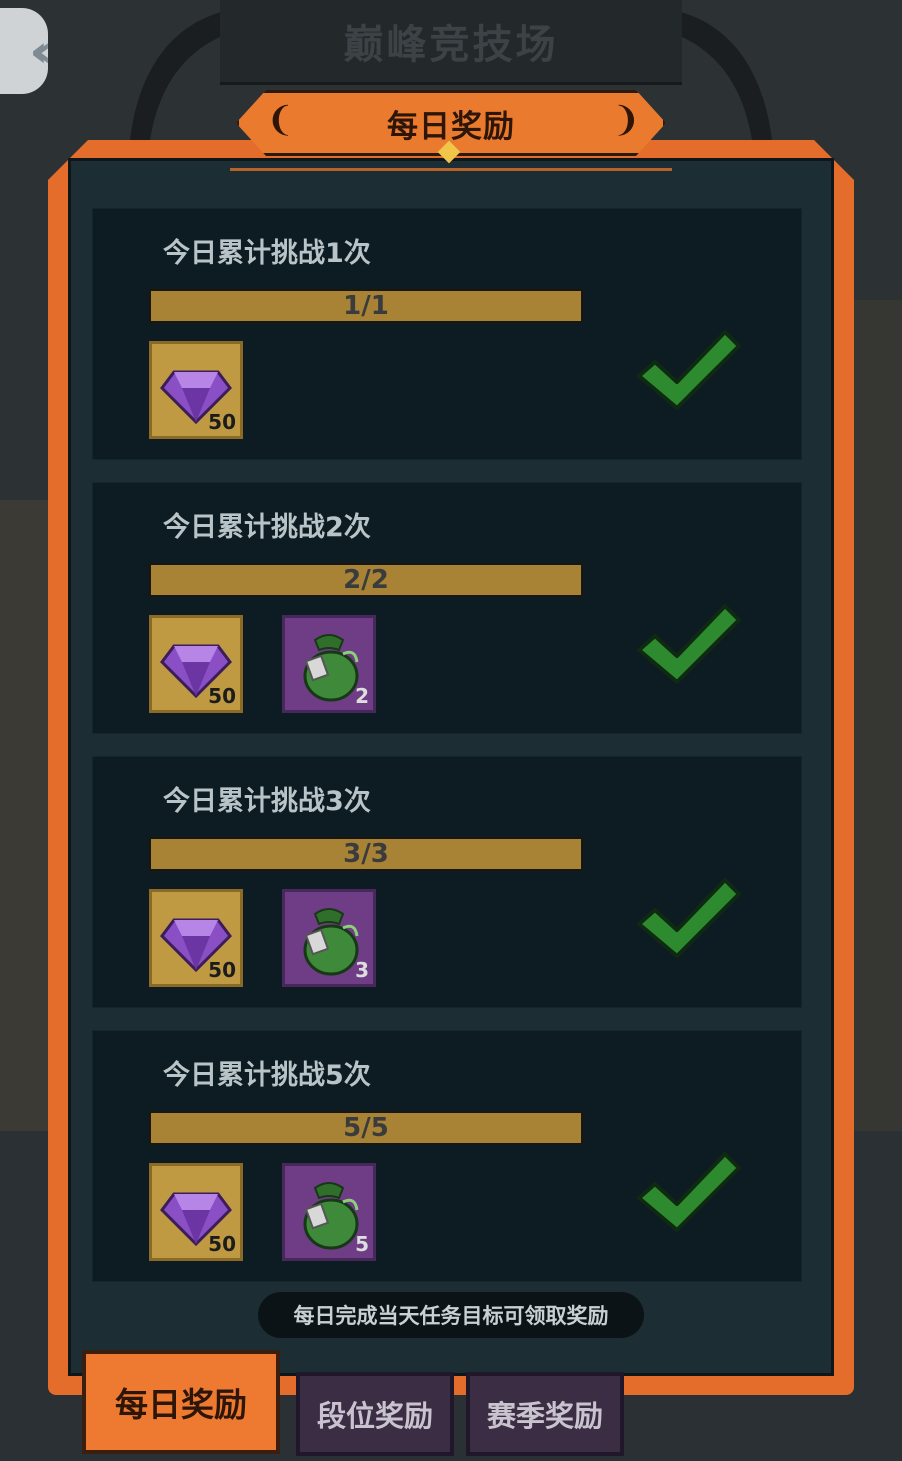 This screenshot has width=902, height=1461. Describe the element at coordinates (280, 120) in the screenshot. I see `swirl-left-icon: ❨` at that location.